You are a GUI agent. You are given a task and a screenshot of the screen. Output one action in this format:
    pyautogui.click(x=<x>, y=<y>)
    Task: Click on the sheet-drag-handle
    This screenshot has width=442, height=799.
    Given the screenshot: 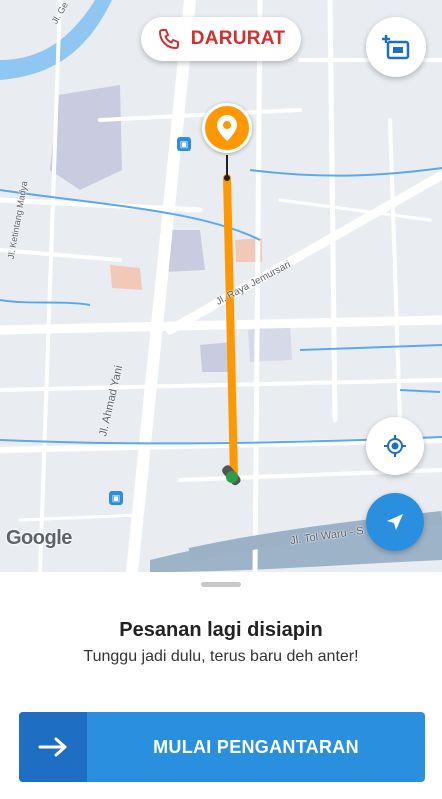 What is the action you would take?
    pyautogui.click(x=221, y=584)
    